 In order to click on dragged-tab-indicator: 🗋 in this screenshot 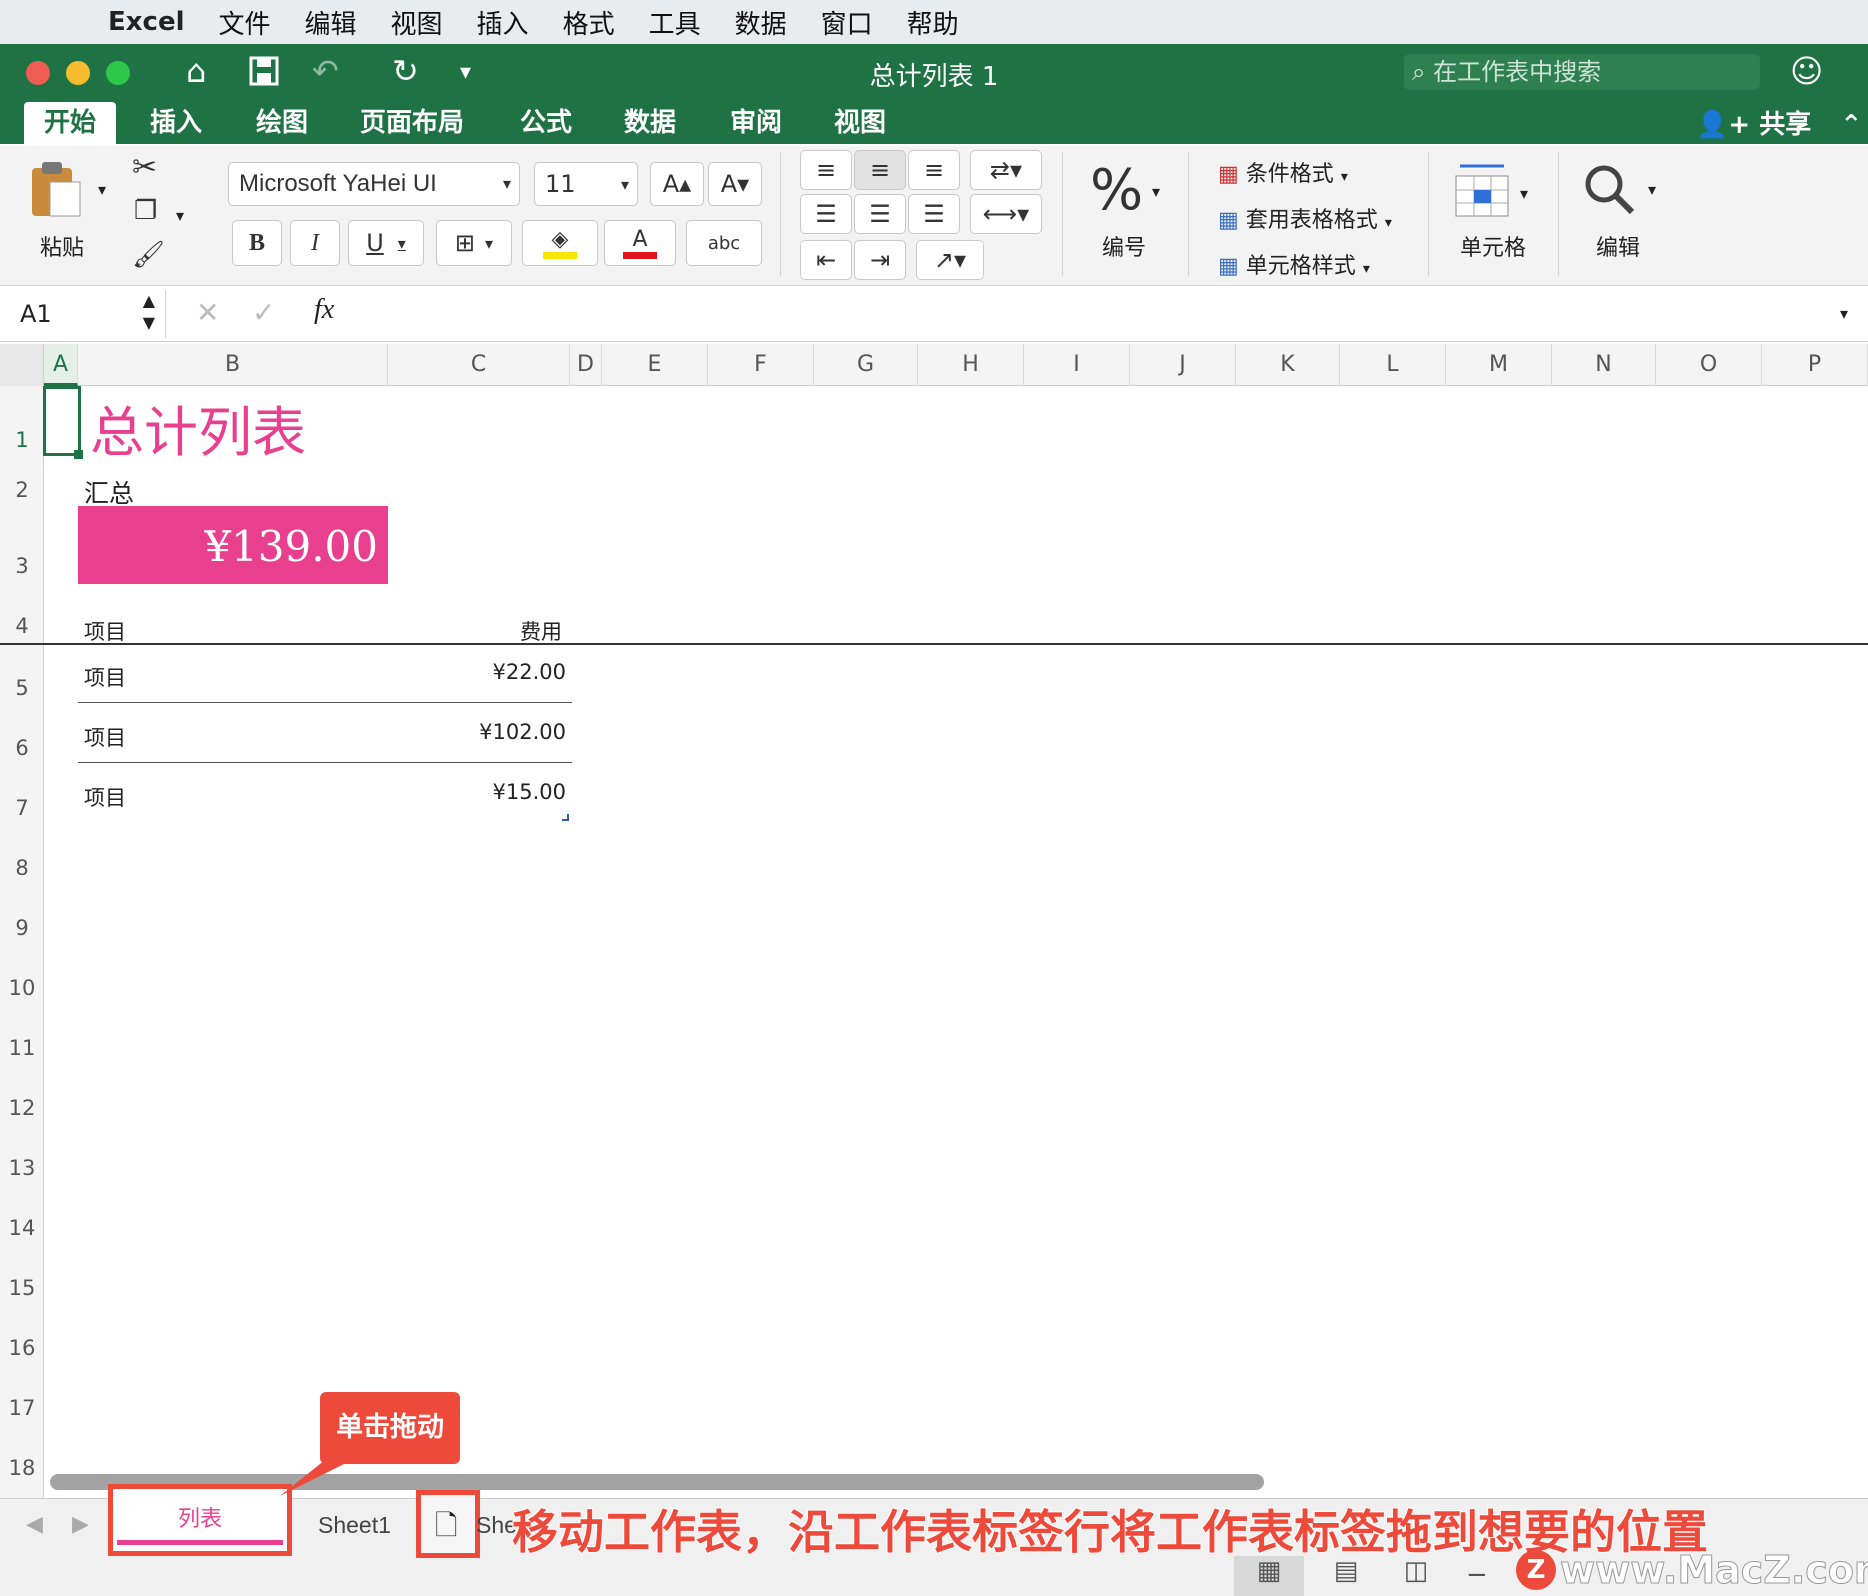, I will do `click(448, 1524)`.